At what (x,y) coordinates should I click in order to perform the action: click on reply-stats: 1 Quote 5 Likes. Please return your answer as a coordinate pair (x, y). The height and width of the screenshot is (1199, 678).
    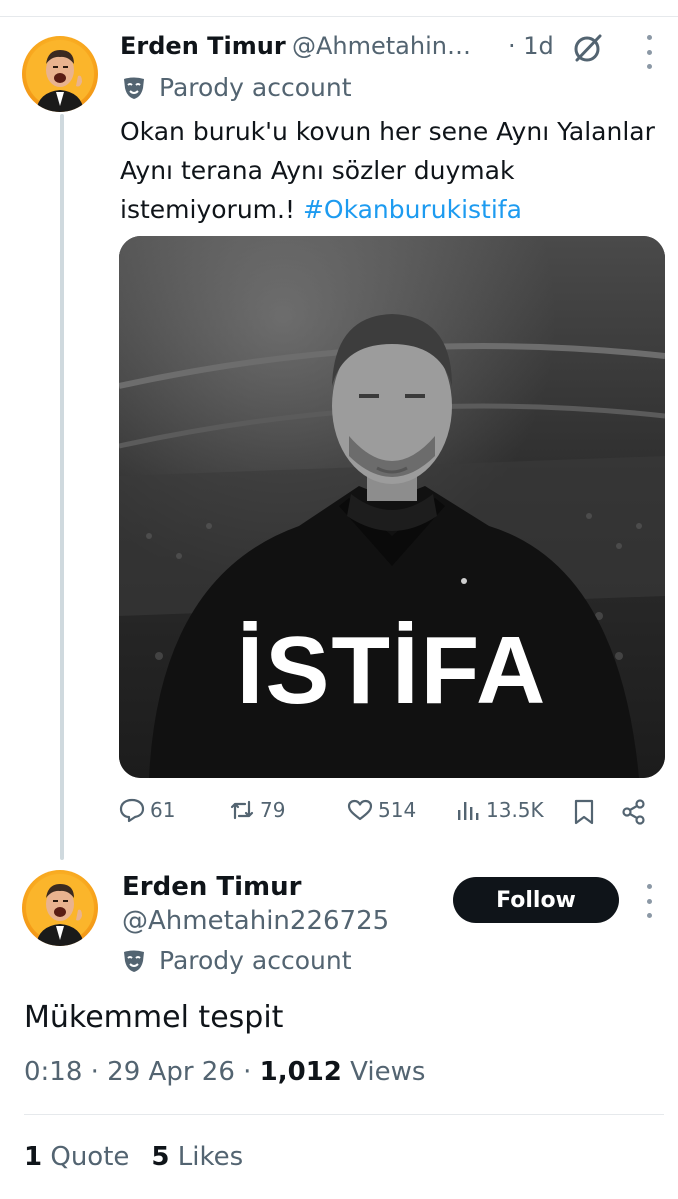
    Looking at the image, I should click on (133, 1157).